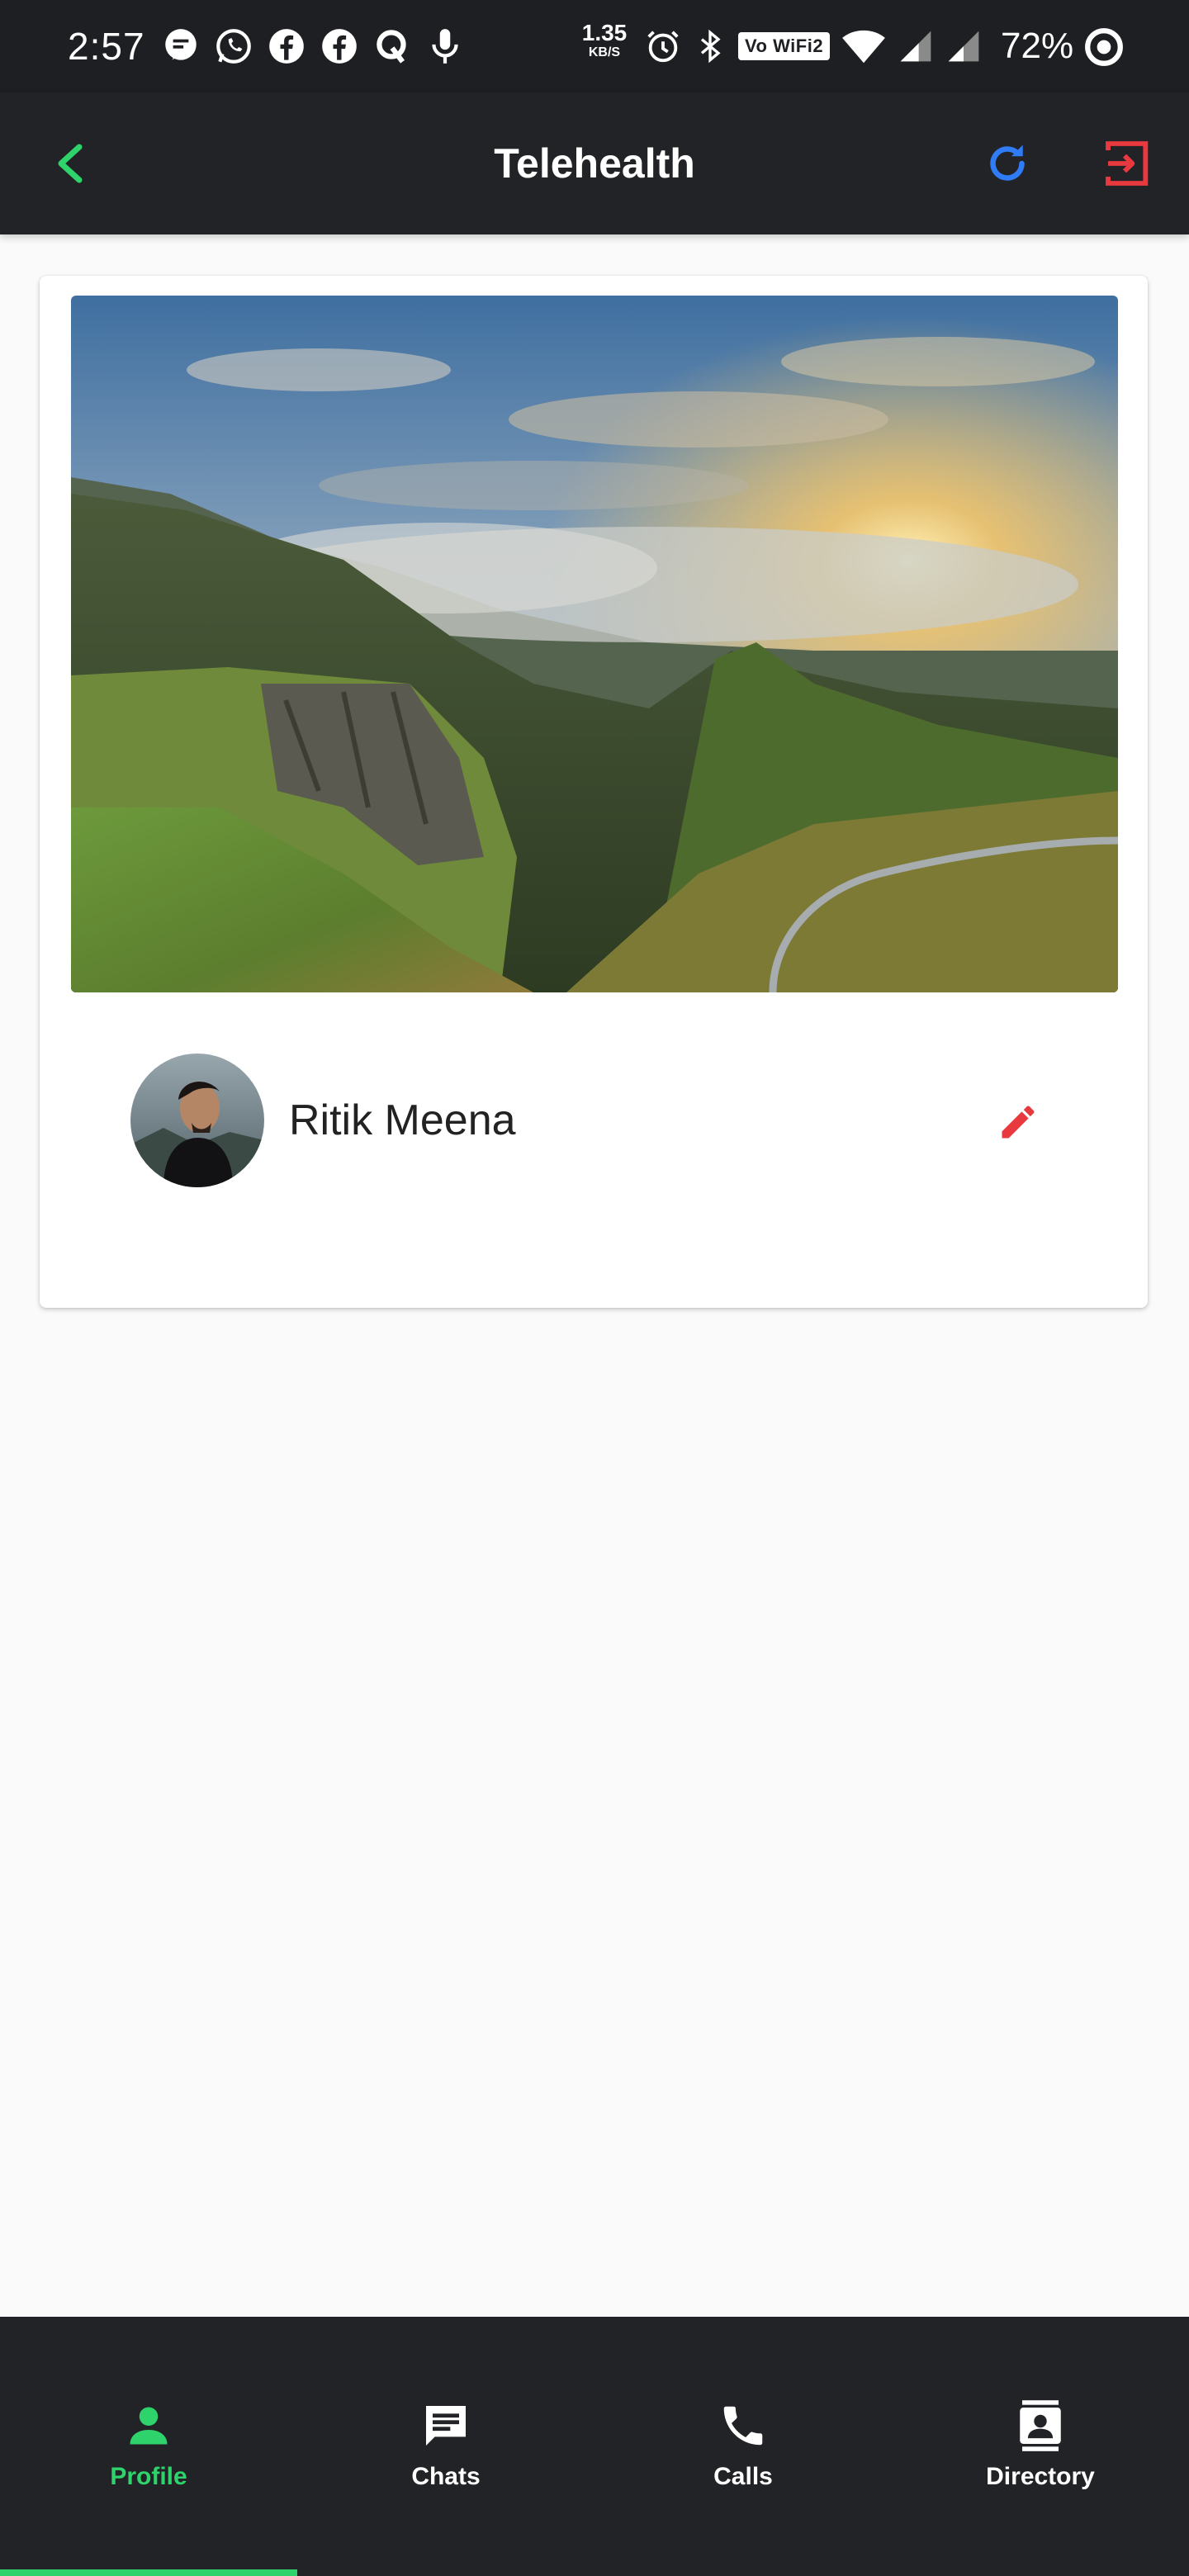 This screenshot has height=2576, width=1189. I want to click on nav-label-calls: Calls, so click(743, 2476).